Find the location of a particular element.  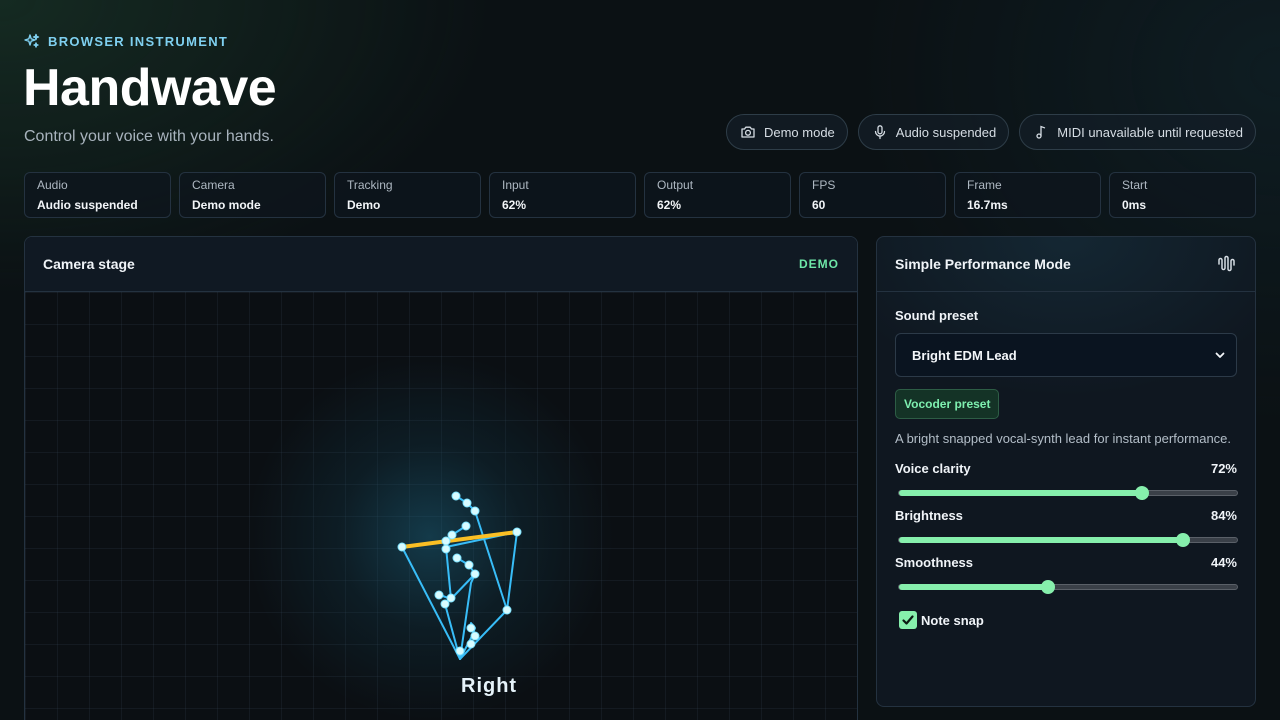

checkmark-icon is located at coordinates (908, 620).